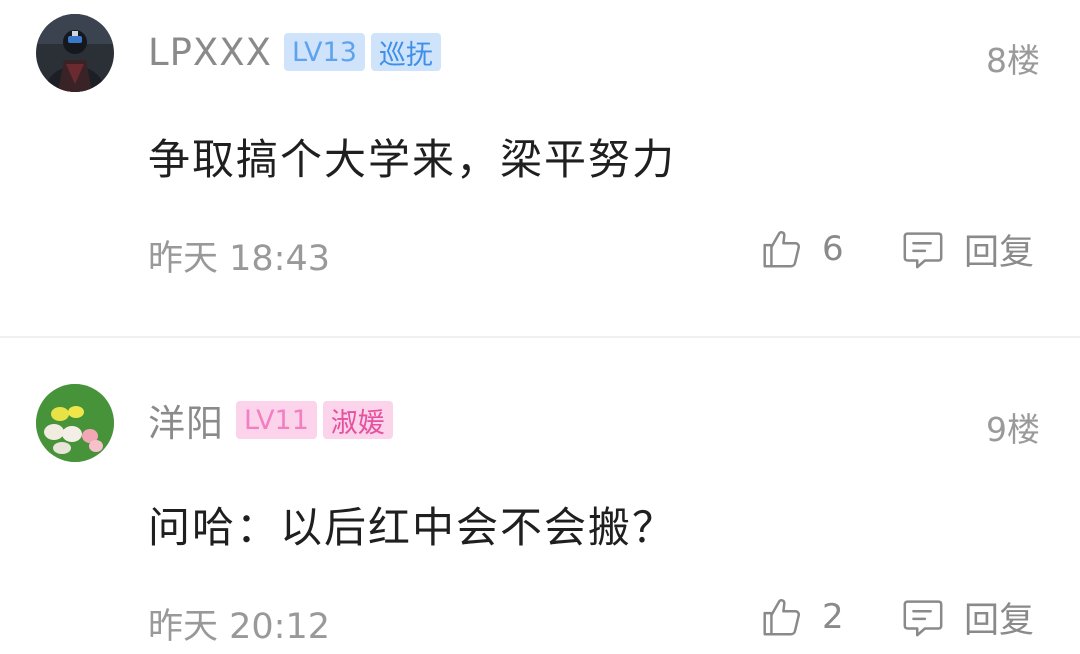  Describe the element at coordinates (1013, 60) in the screenshot. I see `floor-number: 8楼` at that location.